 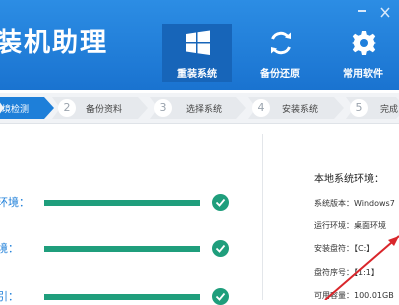 What do you see at coordinates (16, 110) in the screenshot?
I see `step-env-check-label: 境检测` at bounding box center [16, 110].